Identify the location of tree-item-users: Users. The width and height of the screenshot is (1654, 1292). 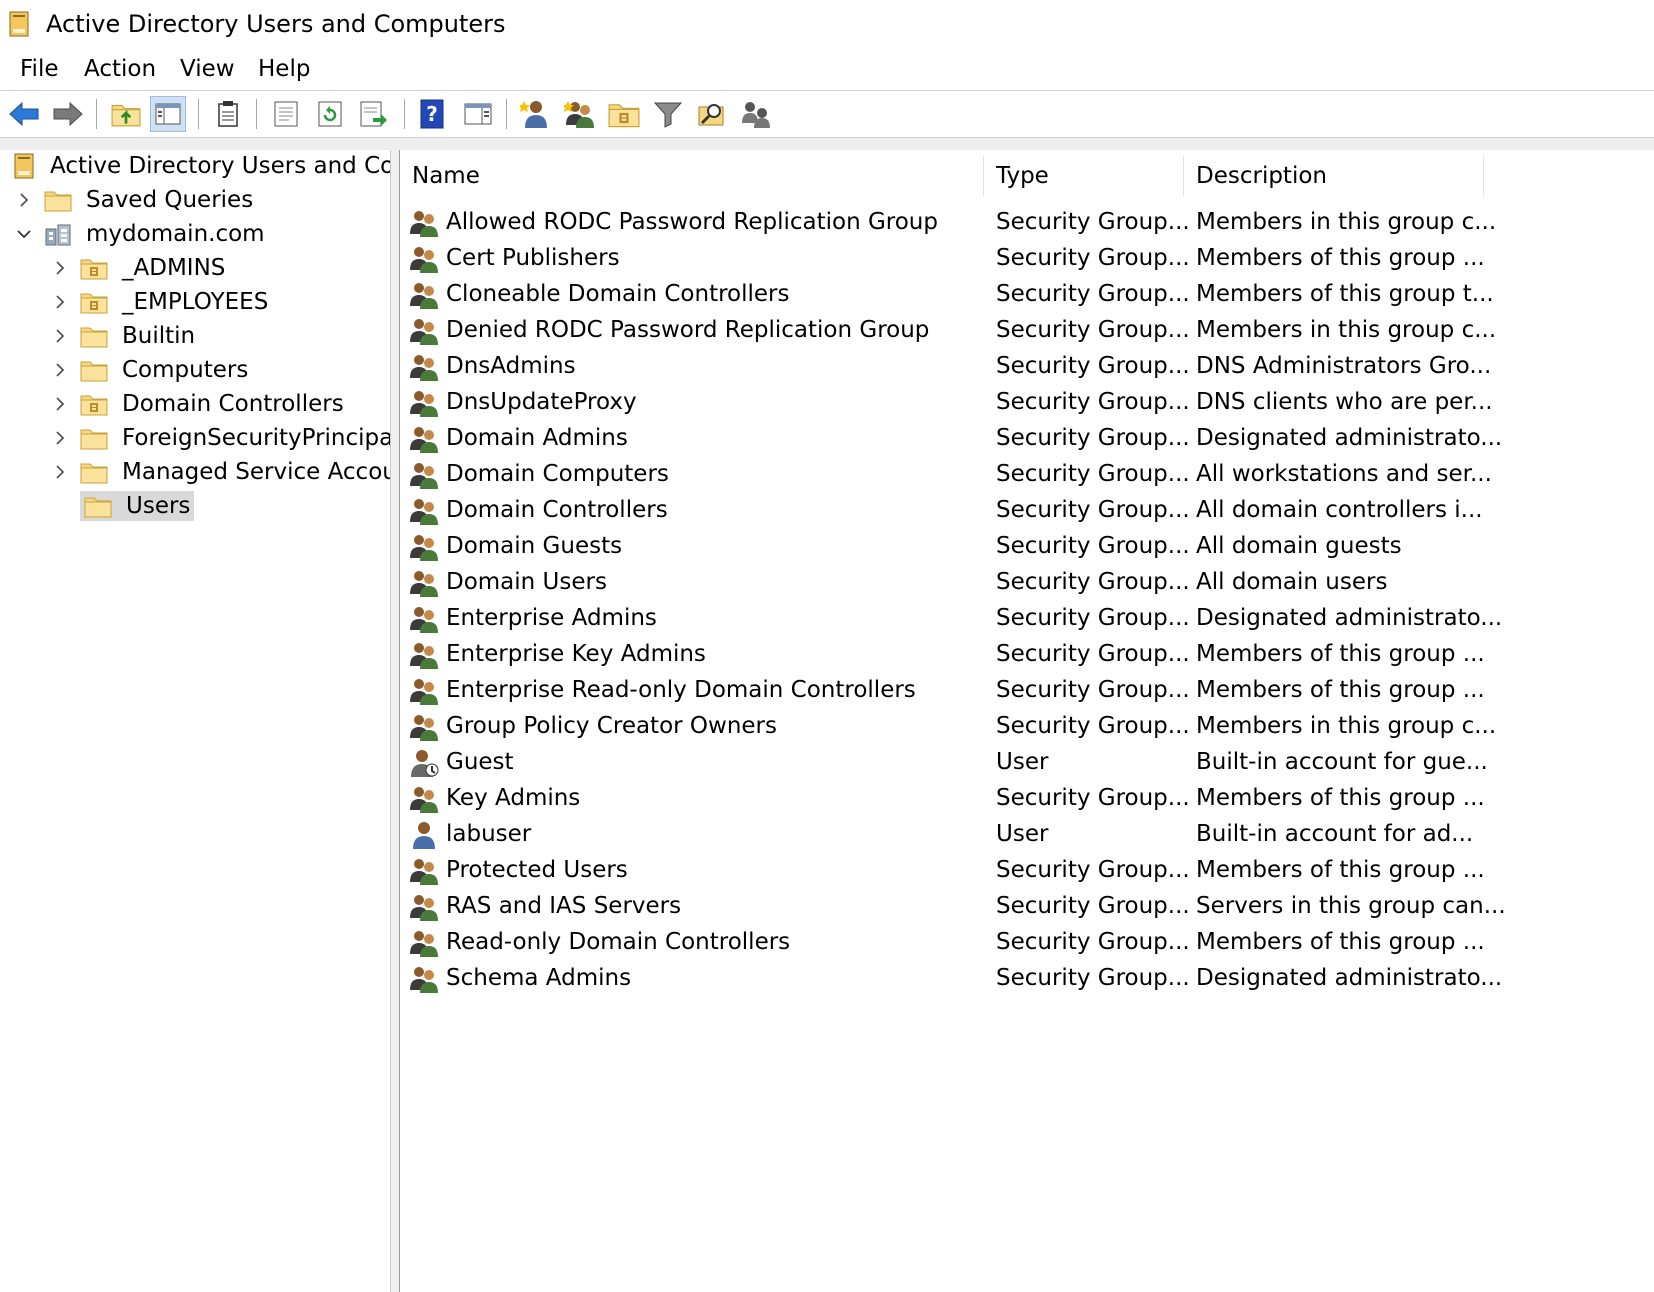
(137, 506).